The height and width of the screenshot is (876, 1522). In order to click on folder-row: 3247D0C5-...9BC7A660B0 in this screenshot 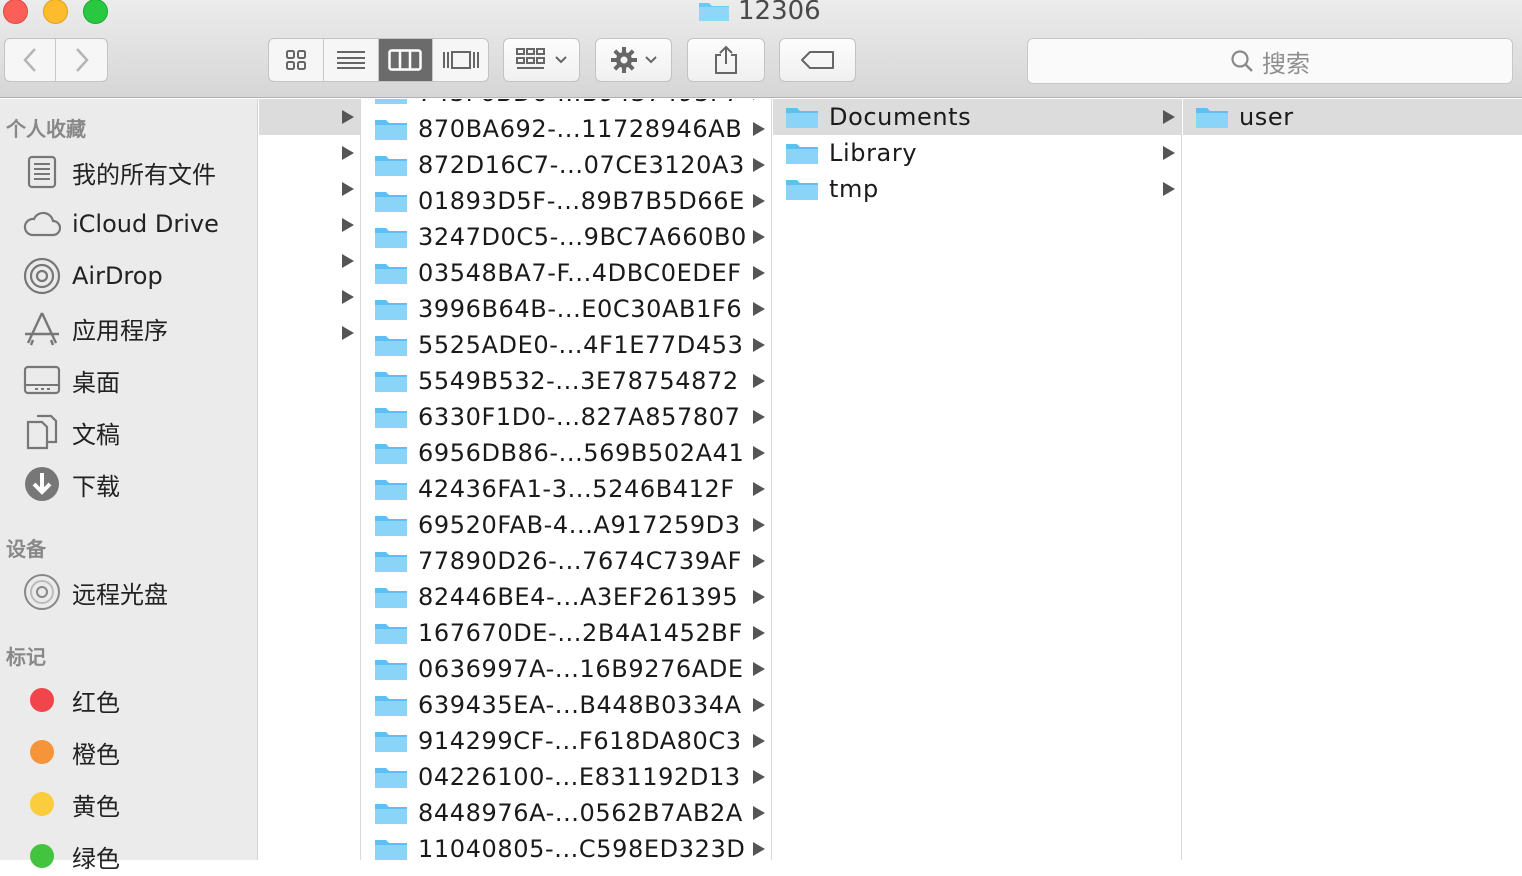, I will do `click(566, 237)`.